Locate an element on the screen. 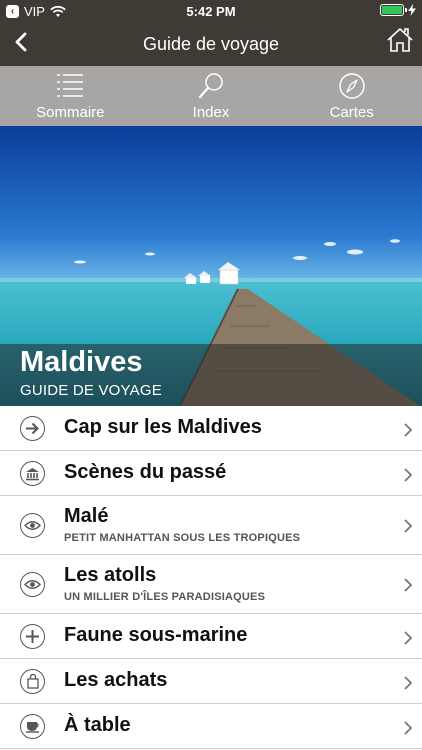 The width and height of the screenshot is (422, 750). list-item-label: Faune sous-marine is located at coordinates (156, 635).